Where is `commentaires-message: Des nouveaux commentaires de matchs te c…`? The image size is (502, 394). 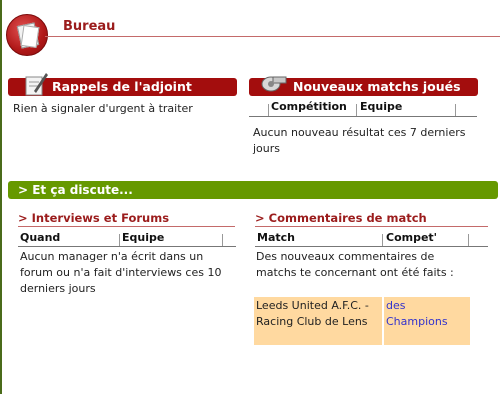 commentaires-message: Des nouveaux commentaires de matchs te c… is located at coordinates (355, 264).